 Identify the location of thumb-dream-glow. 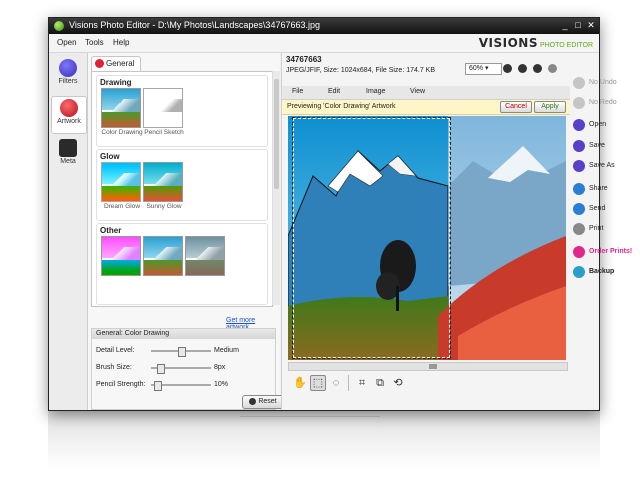
(121, 182).